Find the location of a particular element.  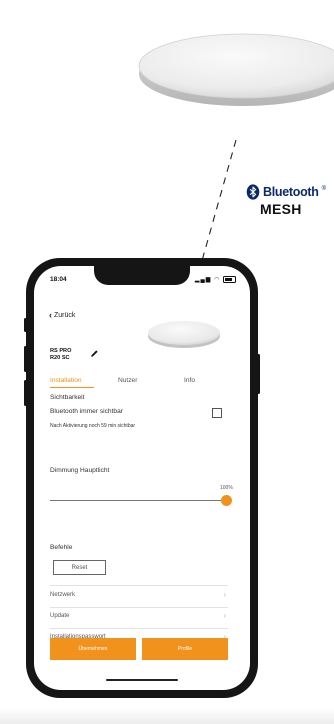

phone-side-button-volume-down is located at coordinates (25, 393).